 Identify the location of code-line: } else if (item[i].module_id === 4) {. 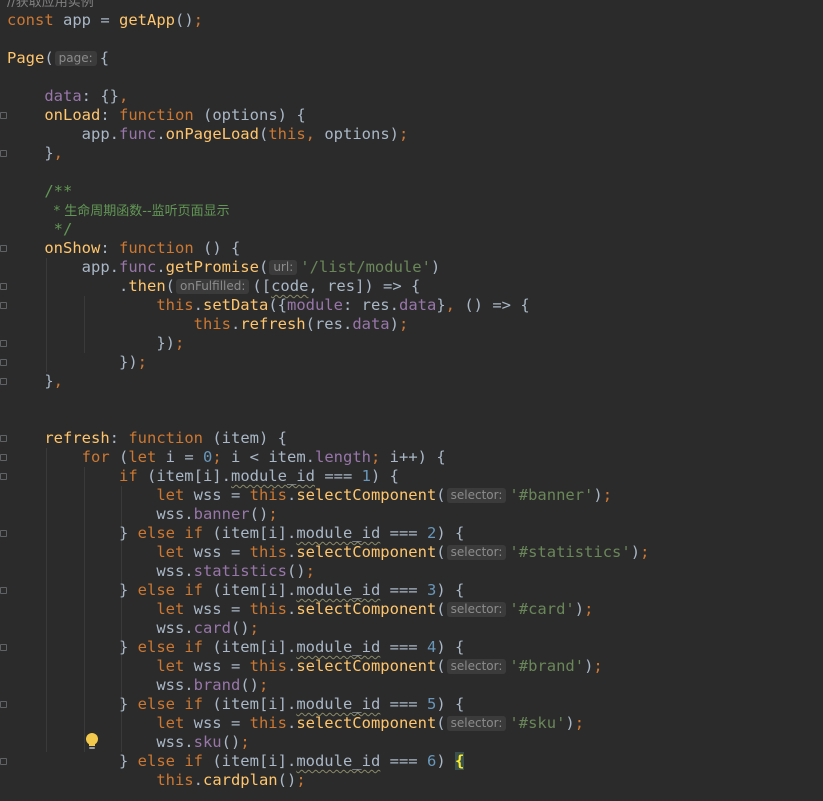
(328, 647).